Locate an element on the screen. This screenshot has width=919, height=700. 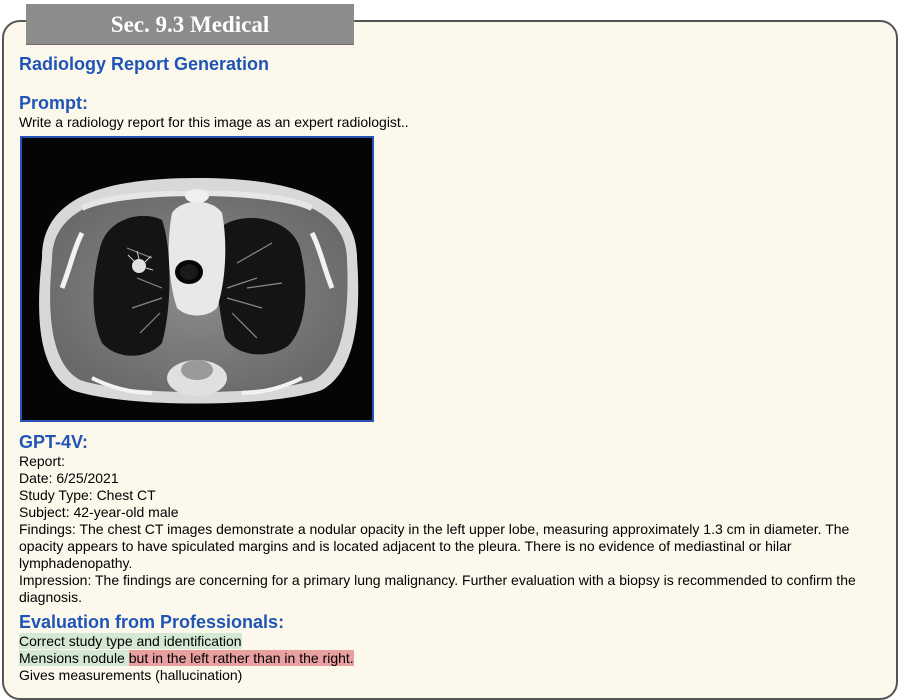
section-tab: Sec. 9.3 Medical is located at coordinates (190, 24).